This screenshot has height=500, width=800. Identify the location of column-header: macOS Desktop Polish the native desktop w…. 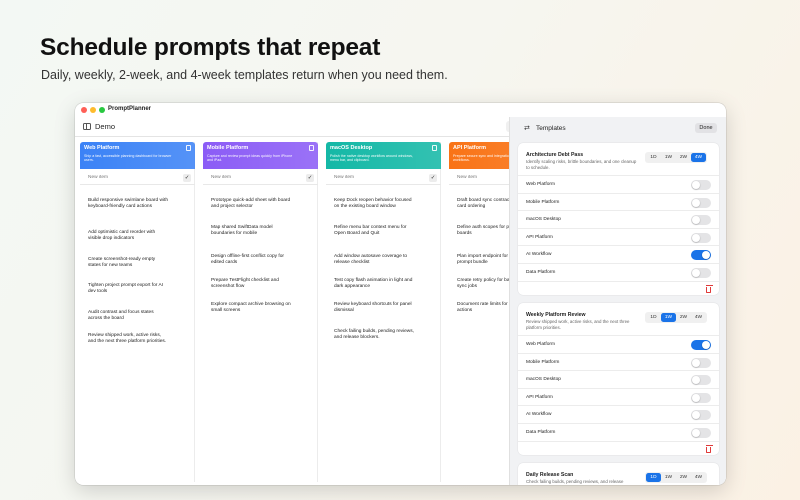
(383, 155).